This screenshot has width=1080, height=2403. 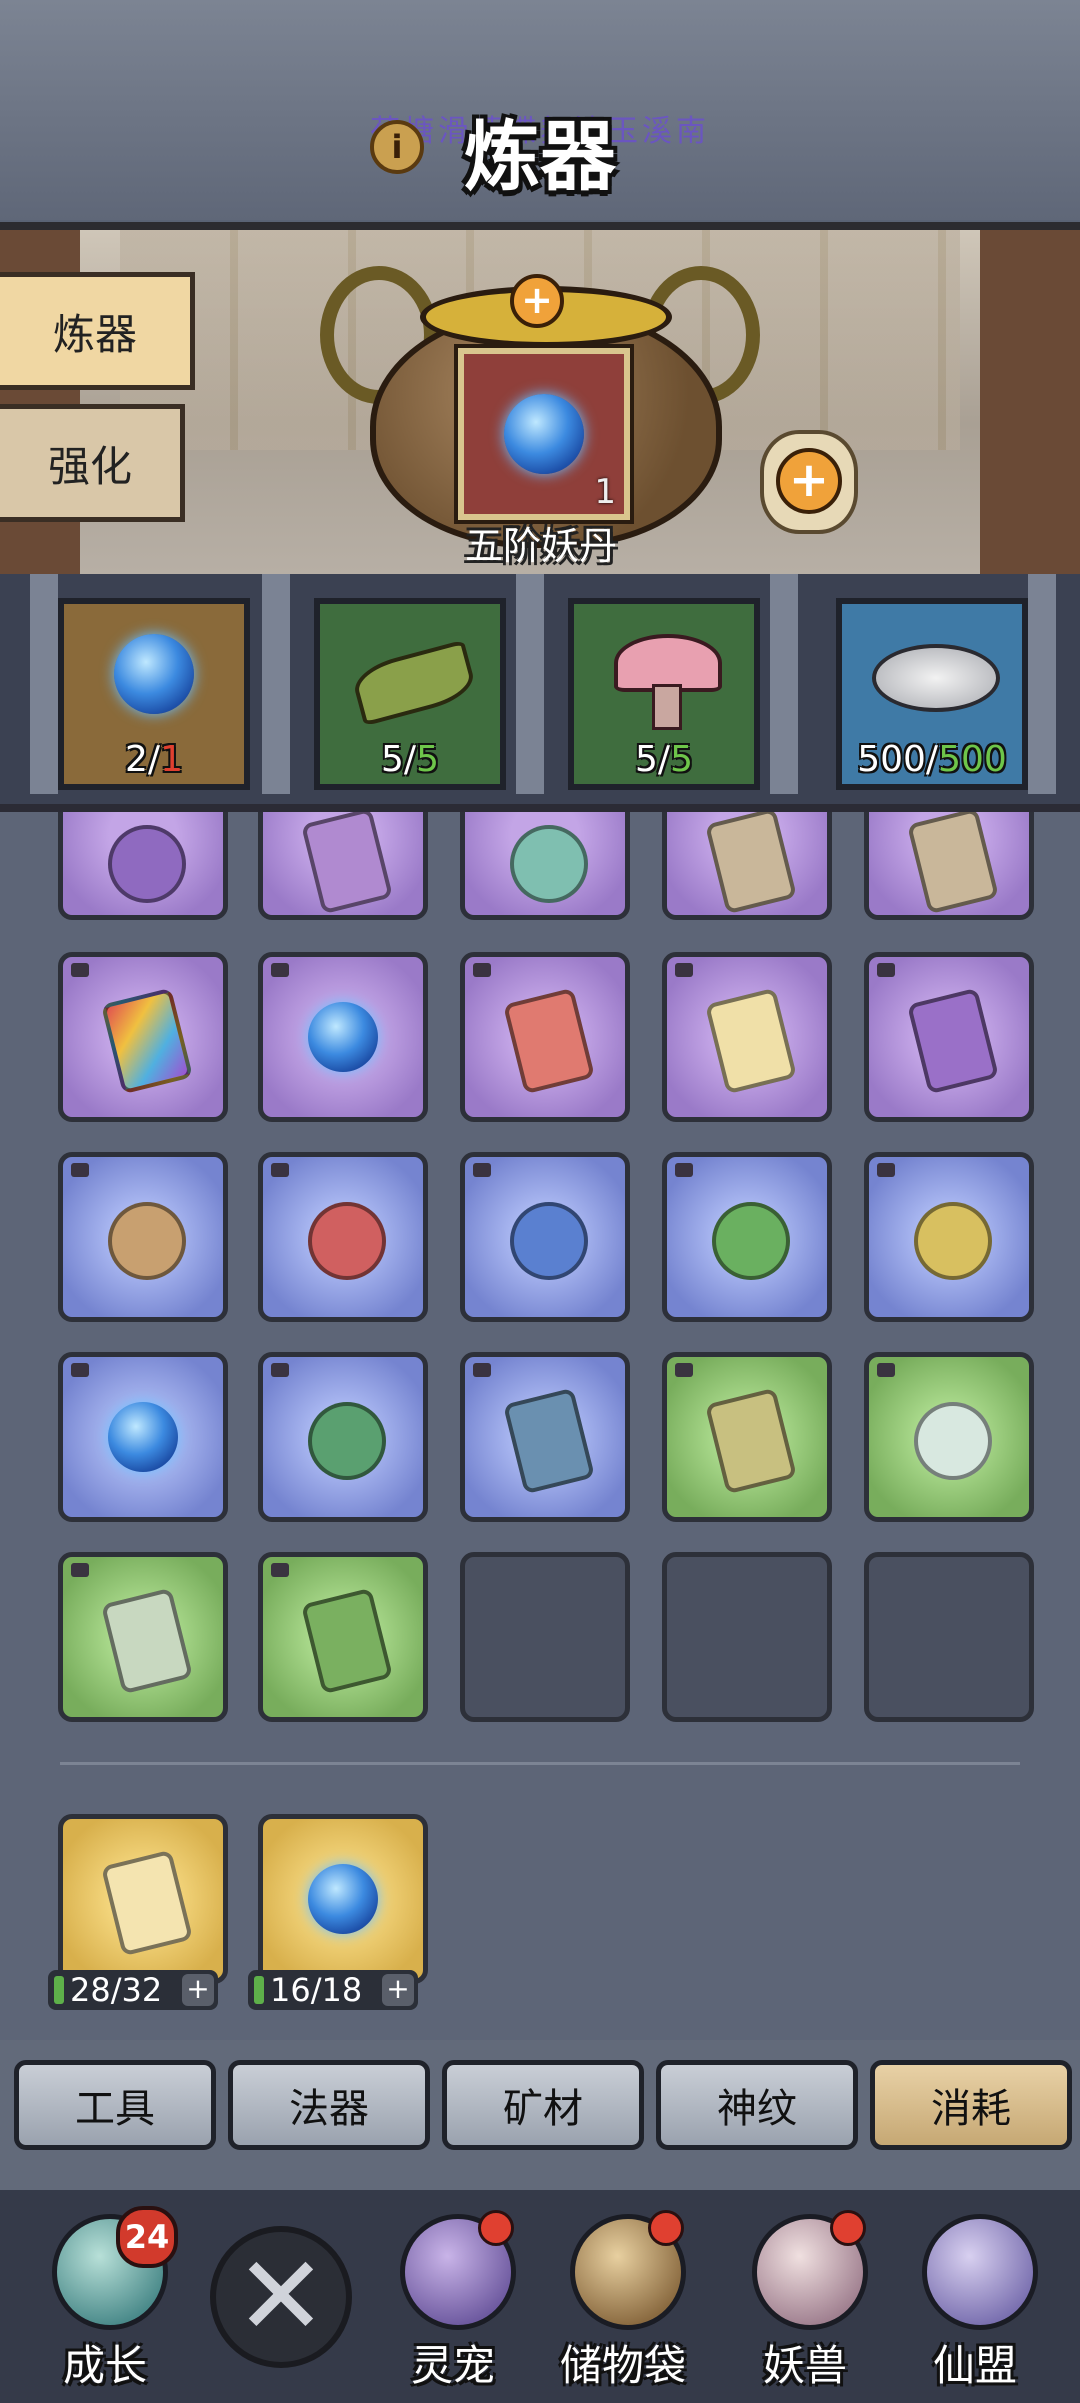 What do you see at coordinates (329, 2105) in the screenshot?
I see `tab-artifacts: 法器` at bounding box center [329, 2105].